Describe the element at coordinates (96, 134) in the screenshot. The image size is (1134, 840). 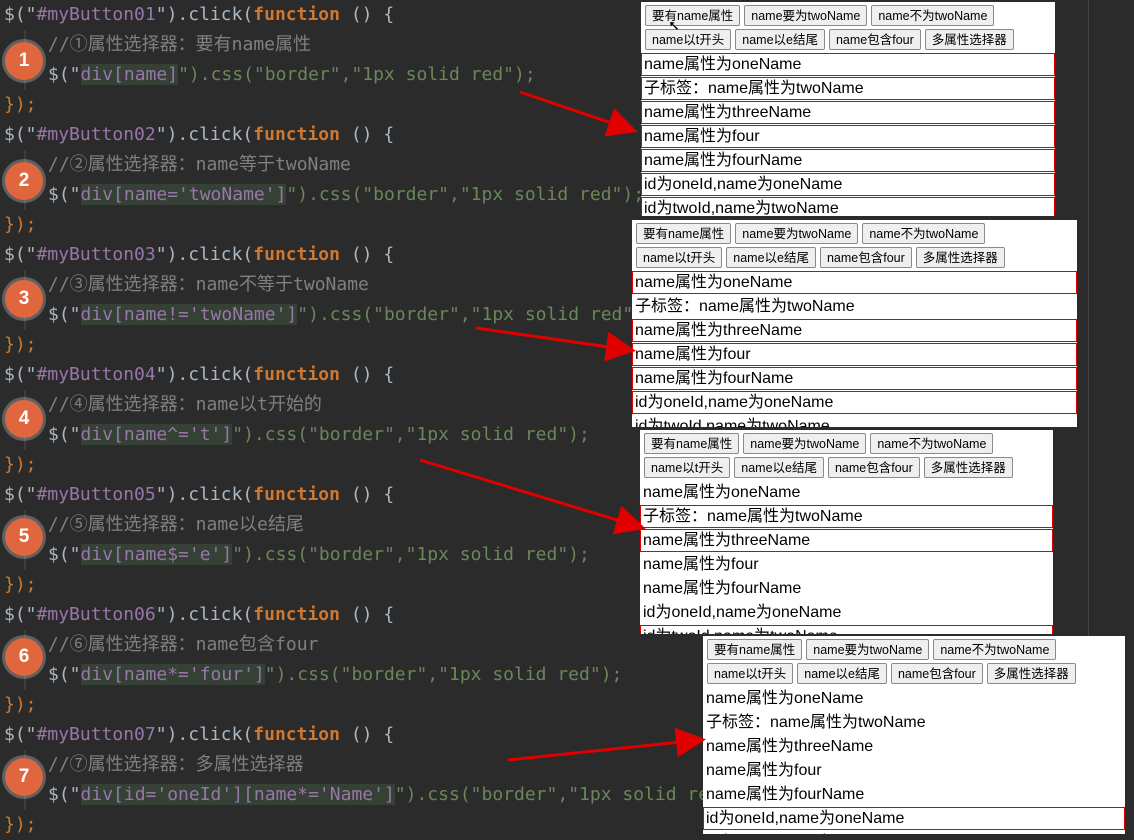
I see `button-id-token: #myButton02` at that location.